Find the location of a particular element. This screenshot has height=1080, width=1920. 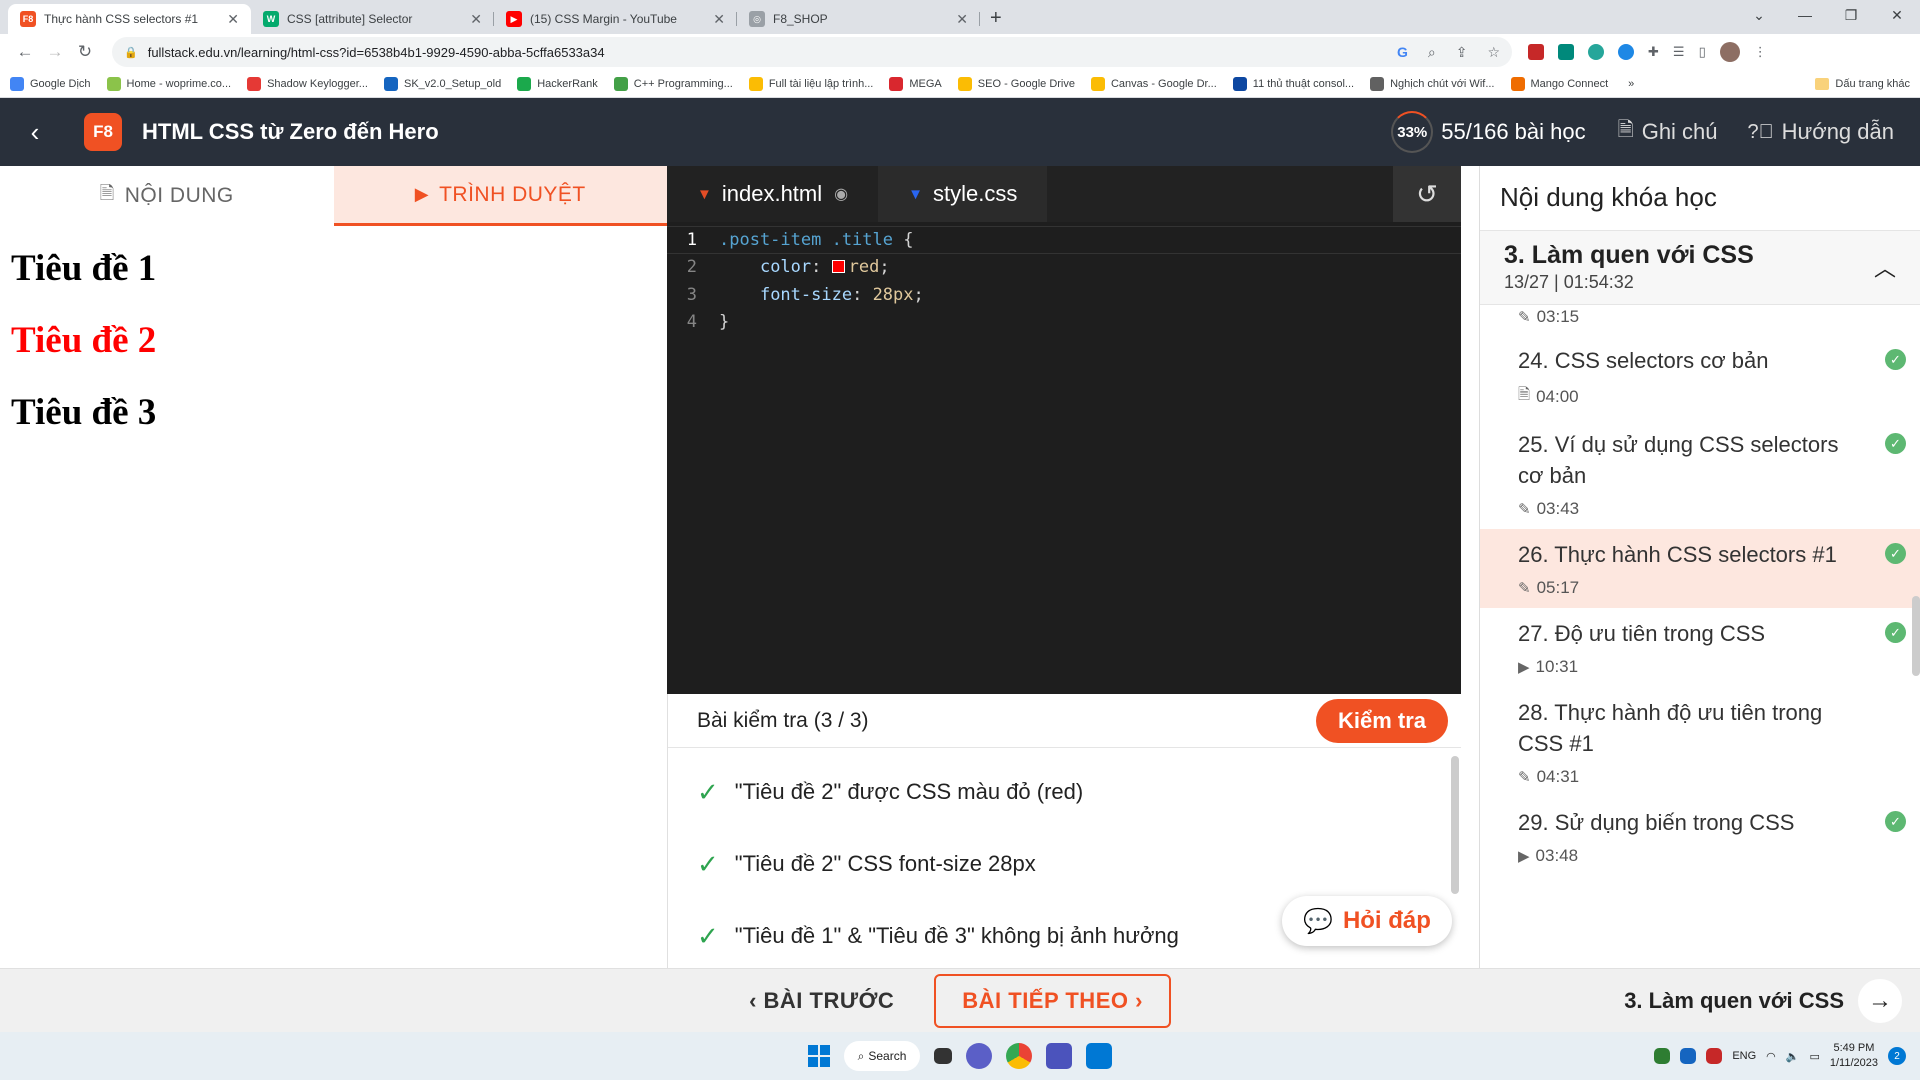

menu-kebab-icon: ⋮ is located at coordinates (1760, 52).